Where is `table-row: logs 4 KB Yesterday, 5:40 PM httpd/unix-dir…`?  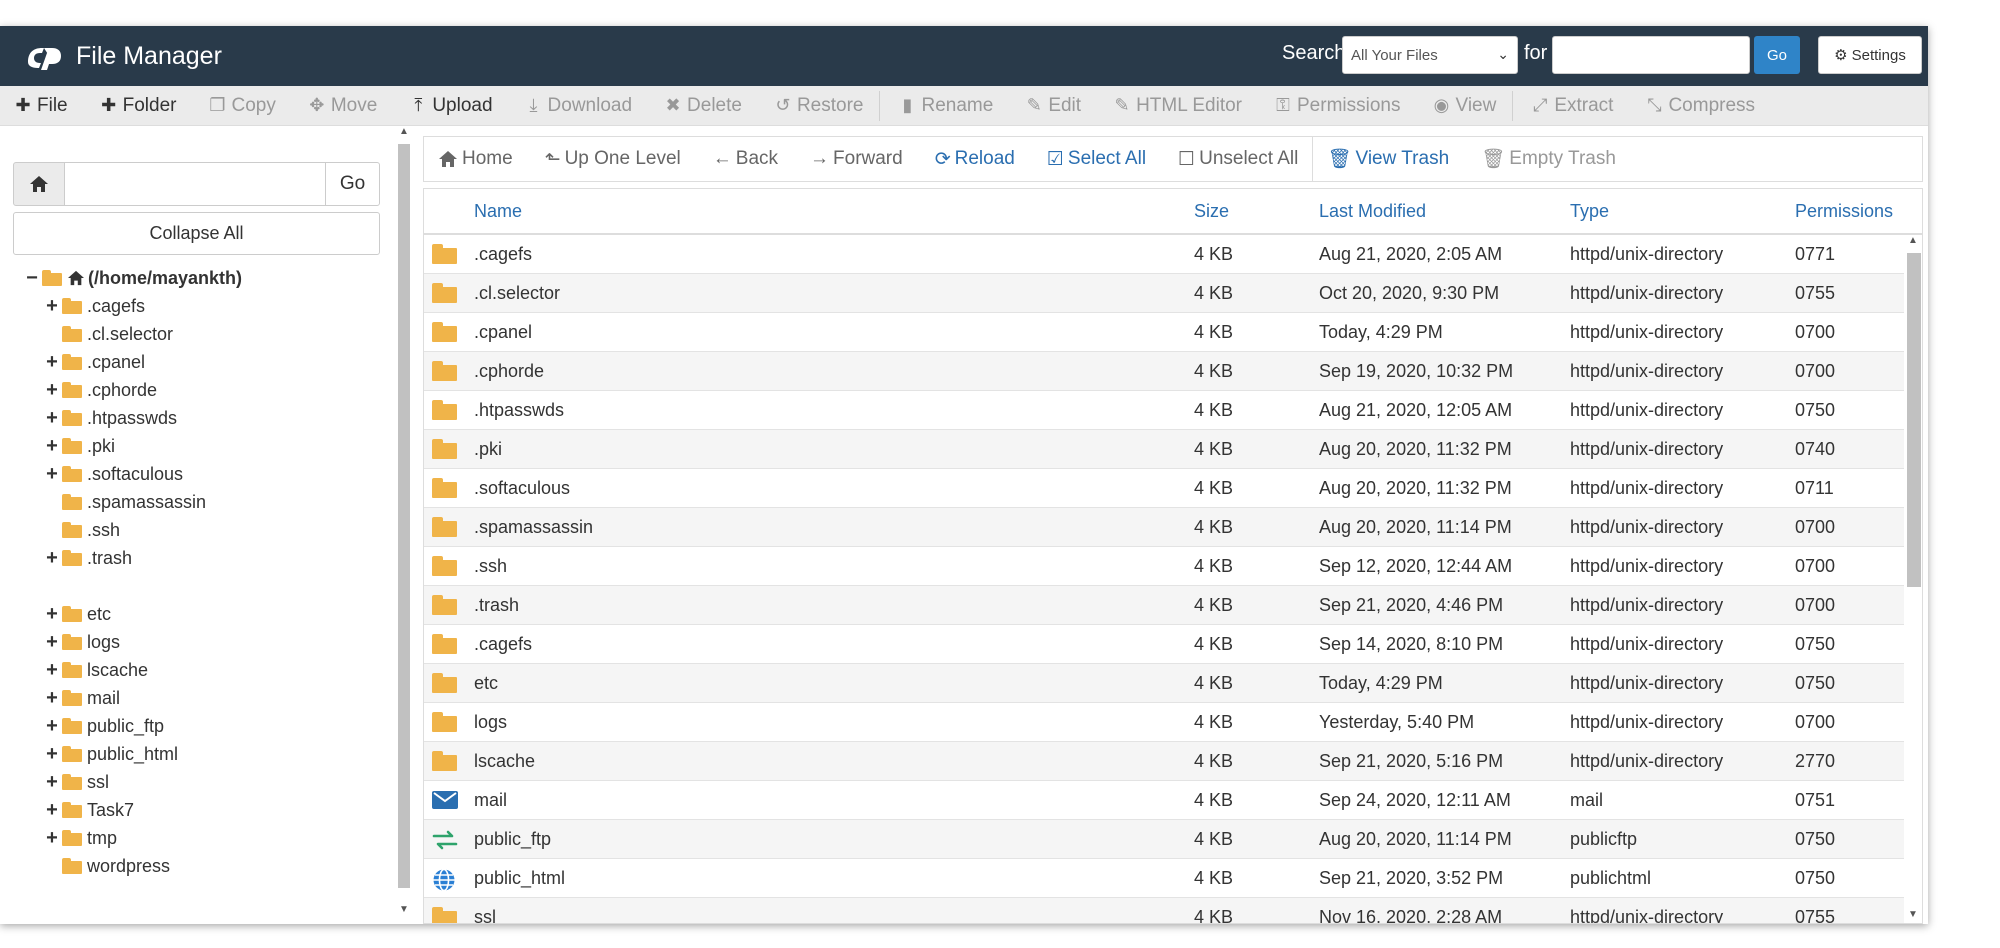 table-row: logs 4 KB Yesterday, 5:40 PM httpd/unix-dir… is located at coordinates (1173, 722).